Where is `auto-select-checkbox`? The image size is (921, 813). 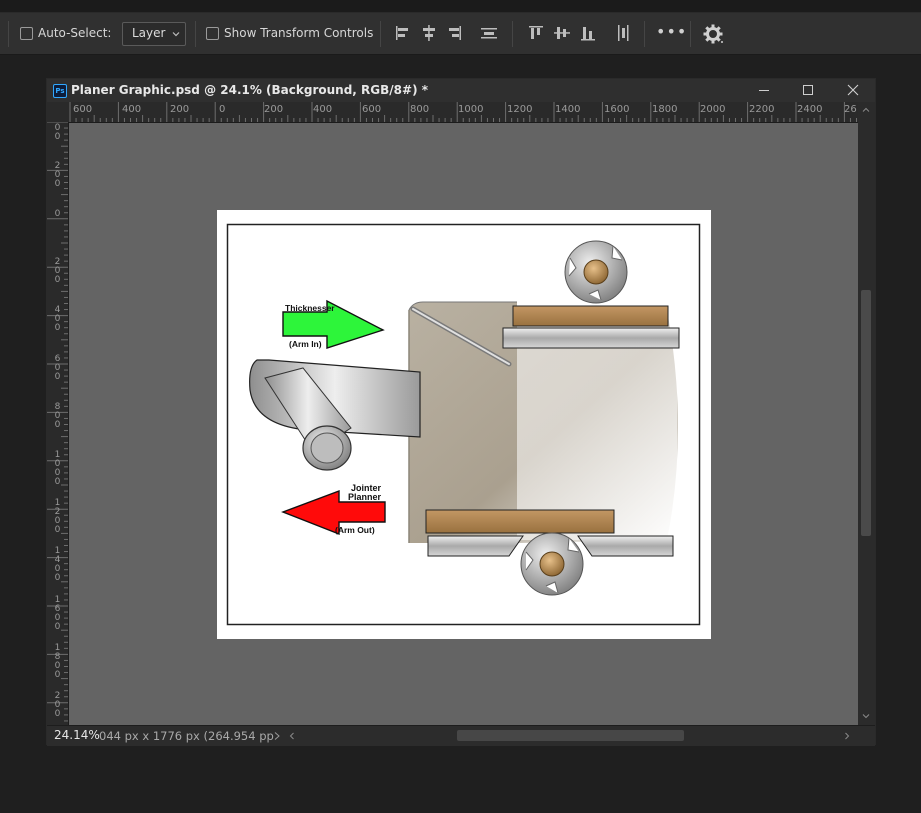
auto-select-checkbox is located at coordinates (26, 33).